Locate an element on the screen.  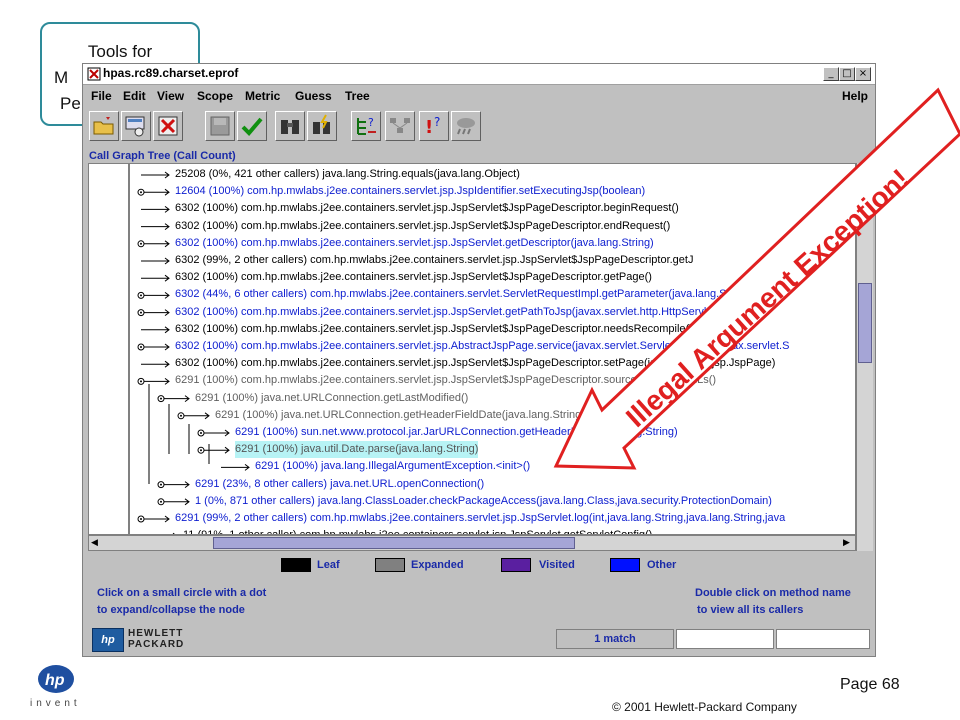
page-number: Page 68 is located at coordinates (870, 684).